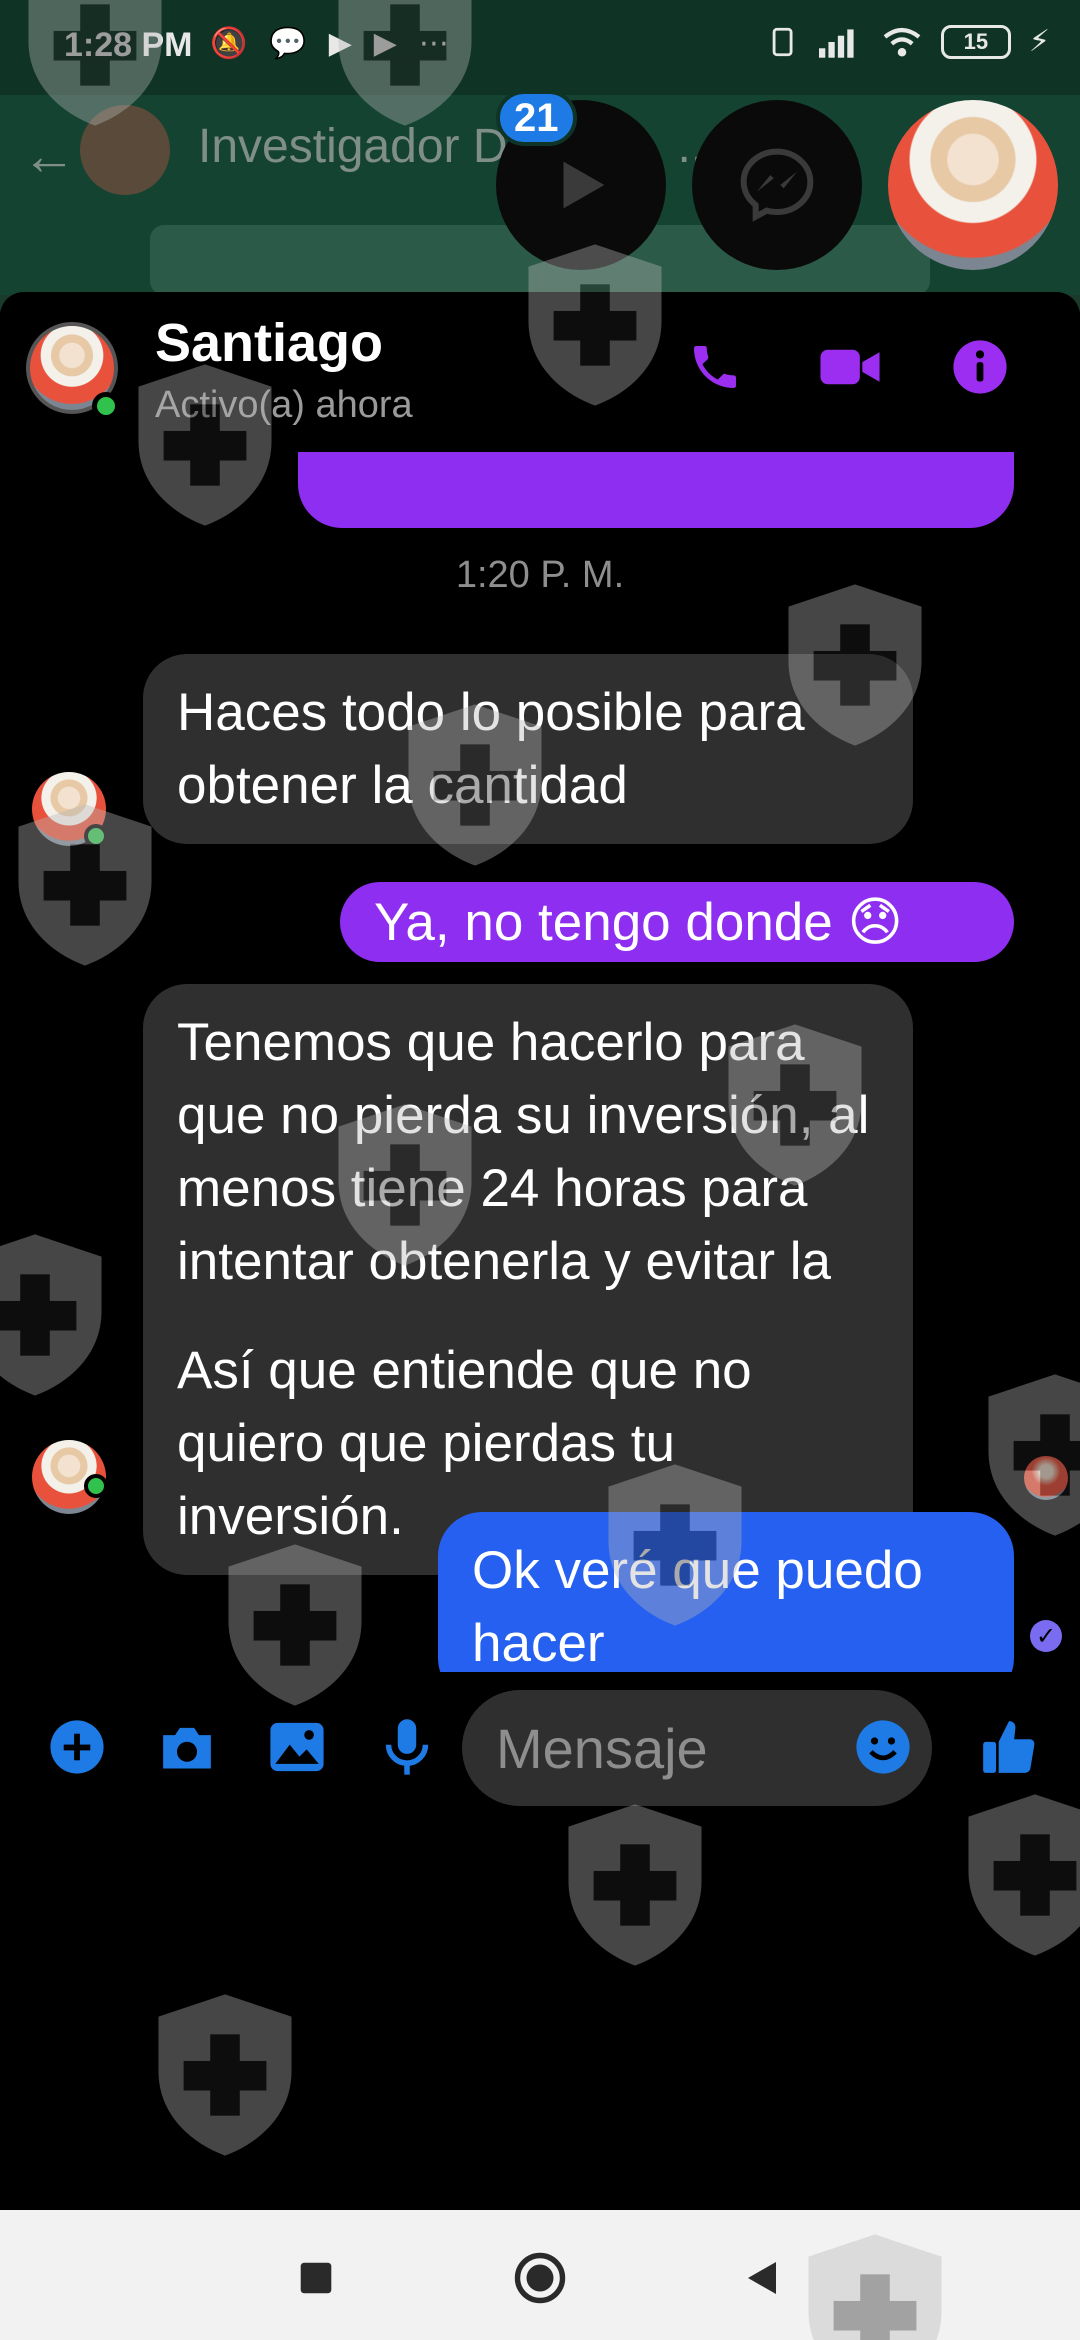 The height and width of the screenshot is (2340, 1080). What do you see at coordinates (106, 406) in the screenshot?
I see `online-indicator` at bounding box center [106, 406].